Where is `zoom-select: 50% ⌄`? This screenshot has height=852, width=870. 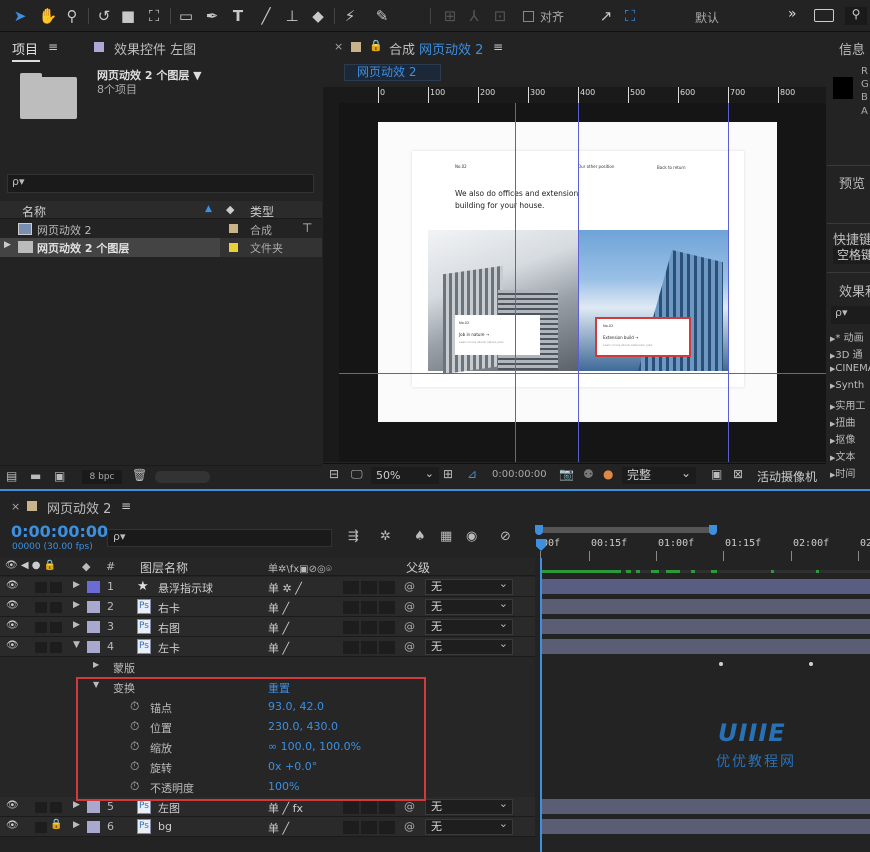
zoom-select: 50% ⌄ is located at coordinates (405, 475).